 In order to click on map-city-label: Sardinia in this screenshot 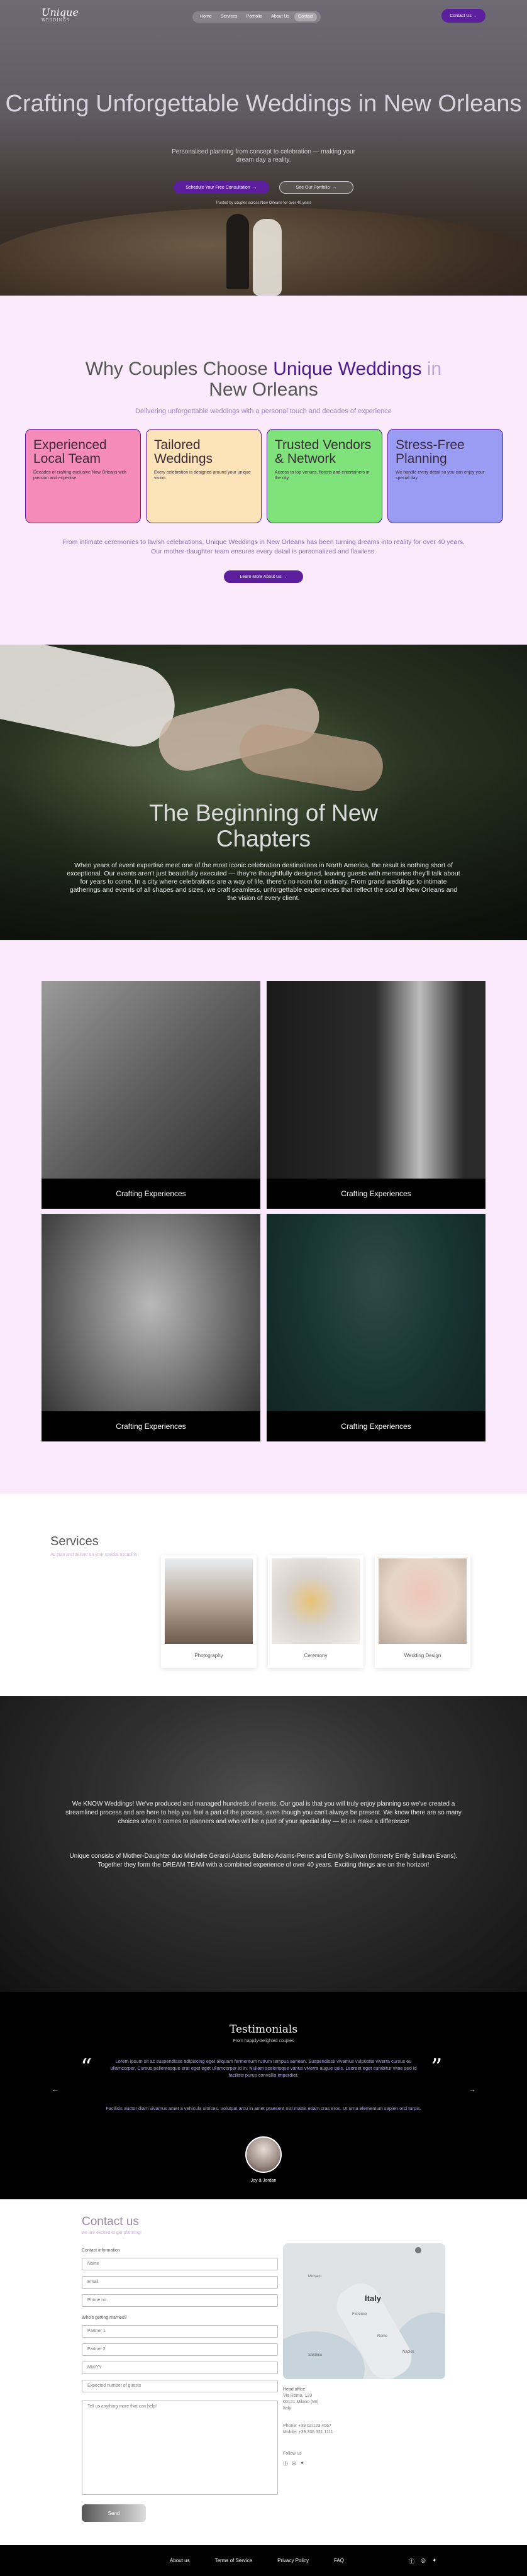, I will do `click(315, 2355)`.